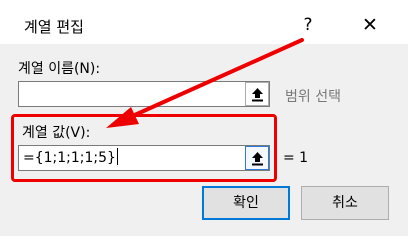 The image size is (408, 240). Describe the element at coordinates (313, 97) in the screenshot. I see `range-select-hint: 범위 선택` at that location.